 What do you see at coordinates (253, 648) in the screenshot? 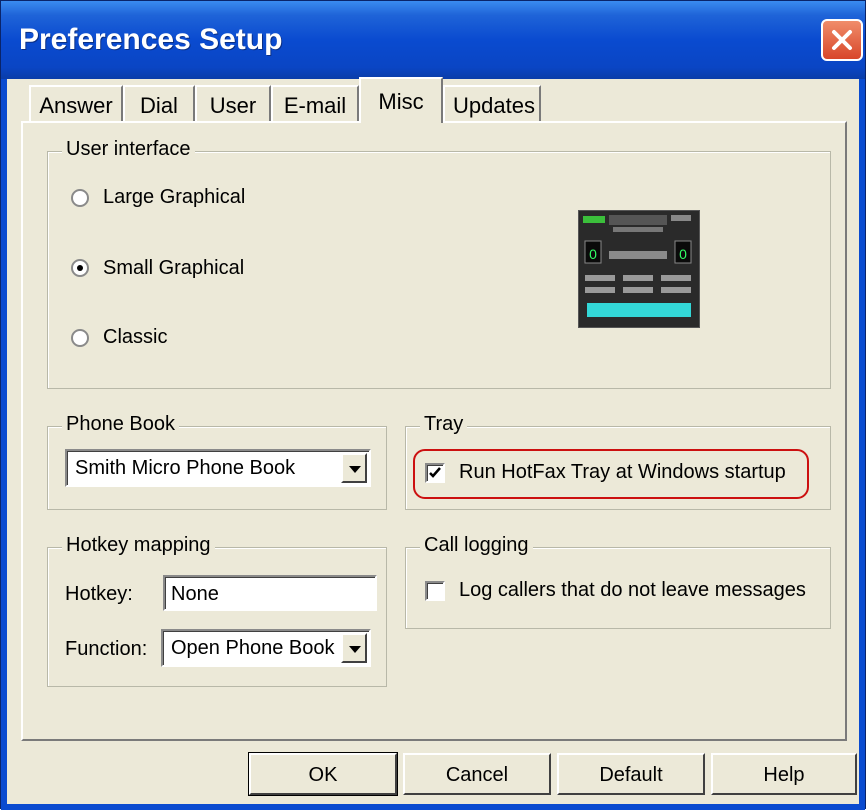
I see `function-value: Open Phone Book` at bounding box center [253, 648].